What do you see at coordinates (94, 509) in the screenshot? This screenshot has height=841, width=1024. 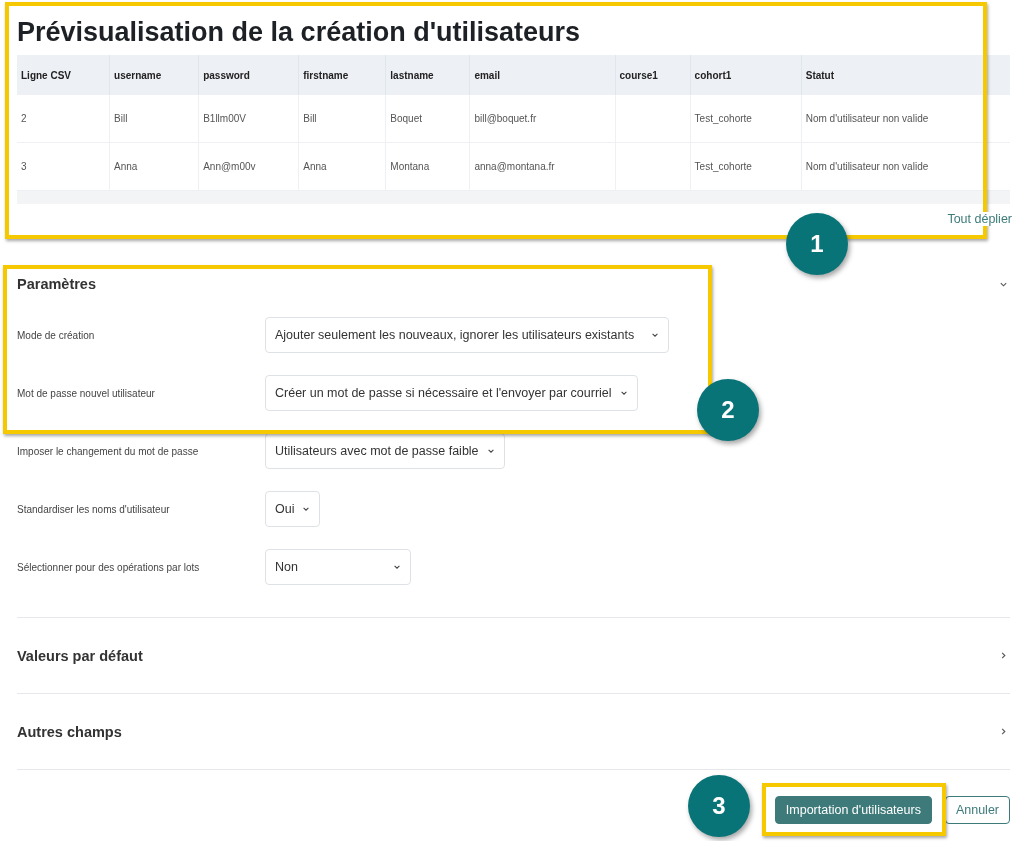 I see `field-label: Standardiser les noms d'utilisateur` at bounding box center [94, 509].